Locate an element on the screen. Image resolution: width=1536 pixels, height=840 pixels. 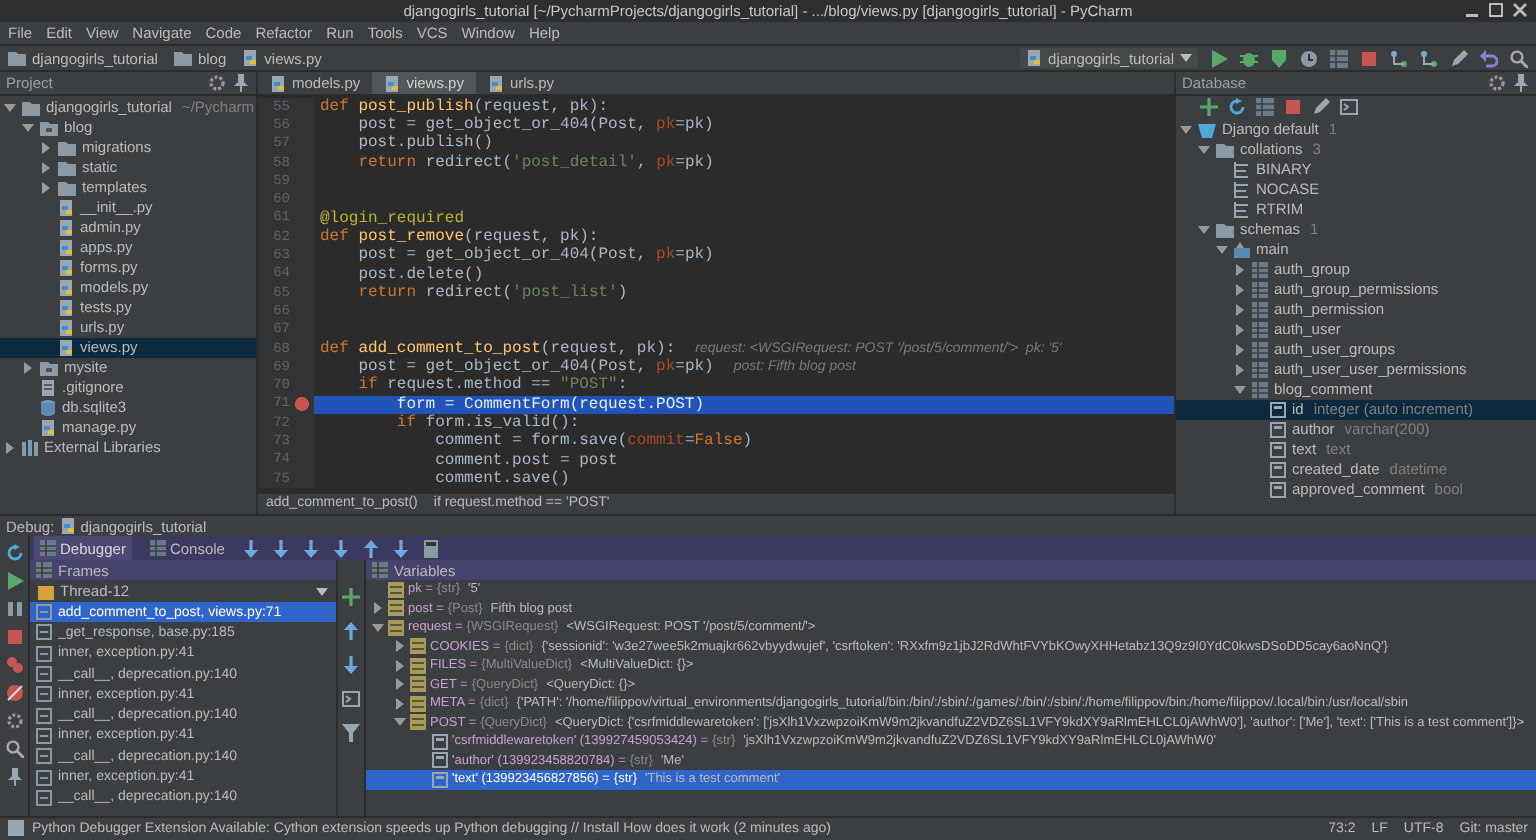
breakpoints-icon is located at coordinates (14, 665).